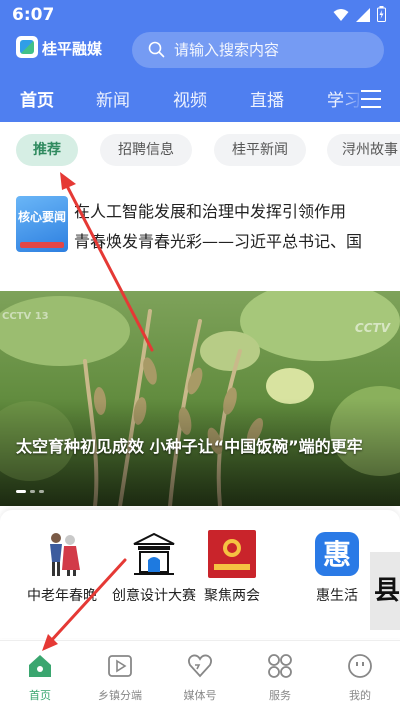  Describe the element at coordinates (381, 16) in the screenshot. I see `battery-icon` at that location.